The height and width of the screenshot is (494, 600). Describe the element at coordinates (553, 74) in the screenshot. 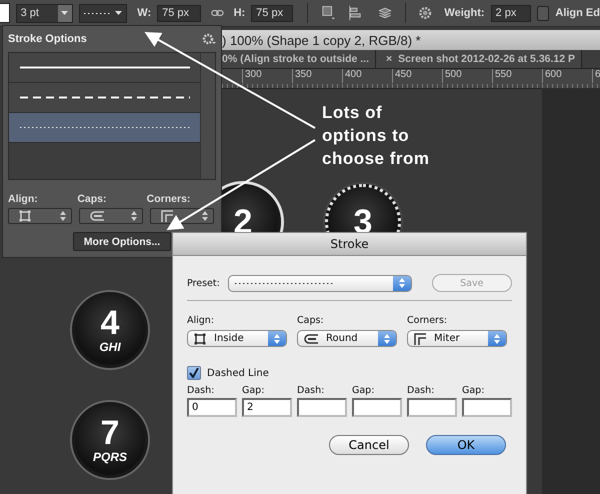

I see `ruler-label: 600` at that location.